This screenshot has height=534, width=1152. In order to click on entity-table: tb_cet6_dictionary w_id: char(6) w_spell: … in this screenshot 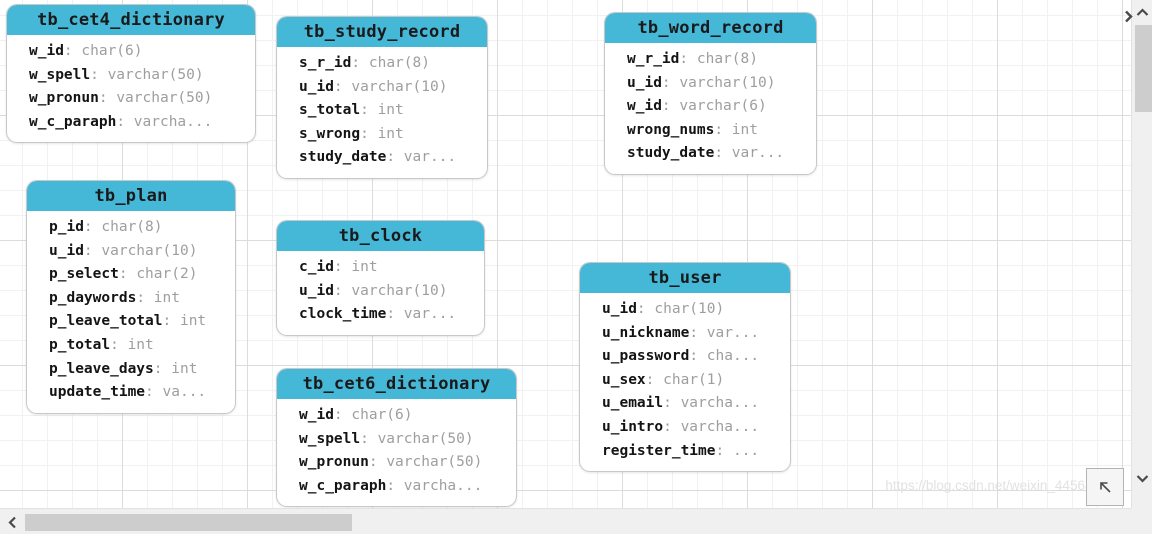, I will do `click(396, 438)`.